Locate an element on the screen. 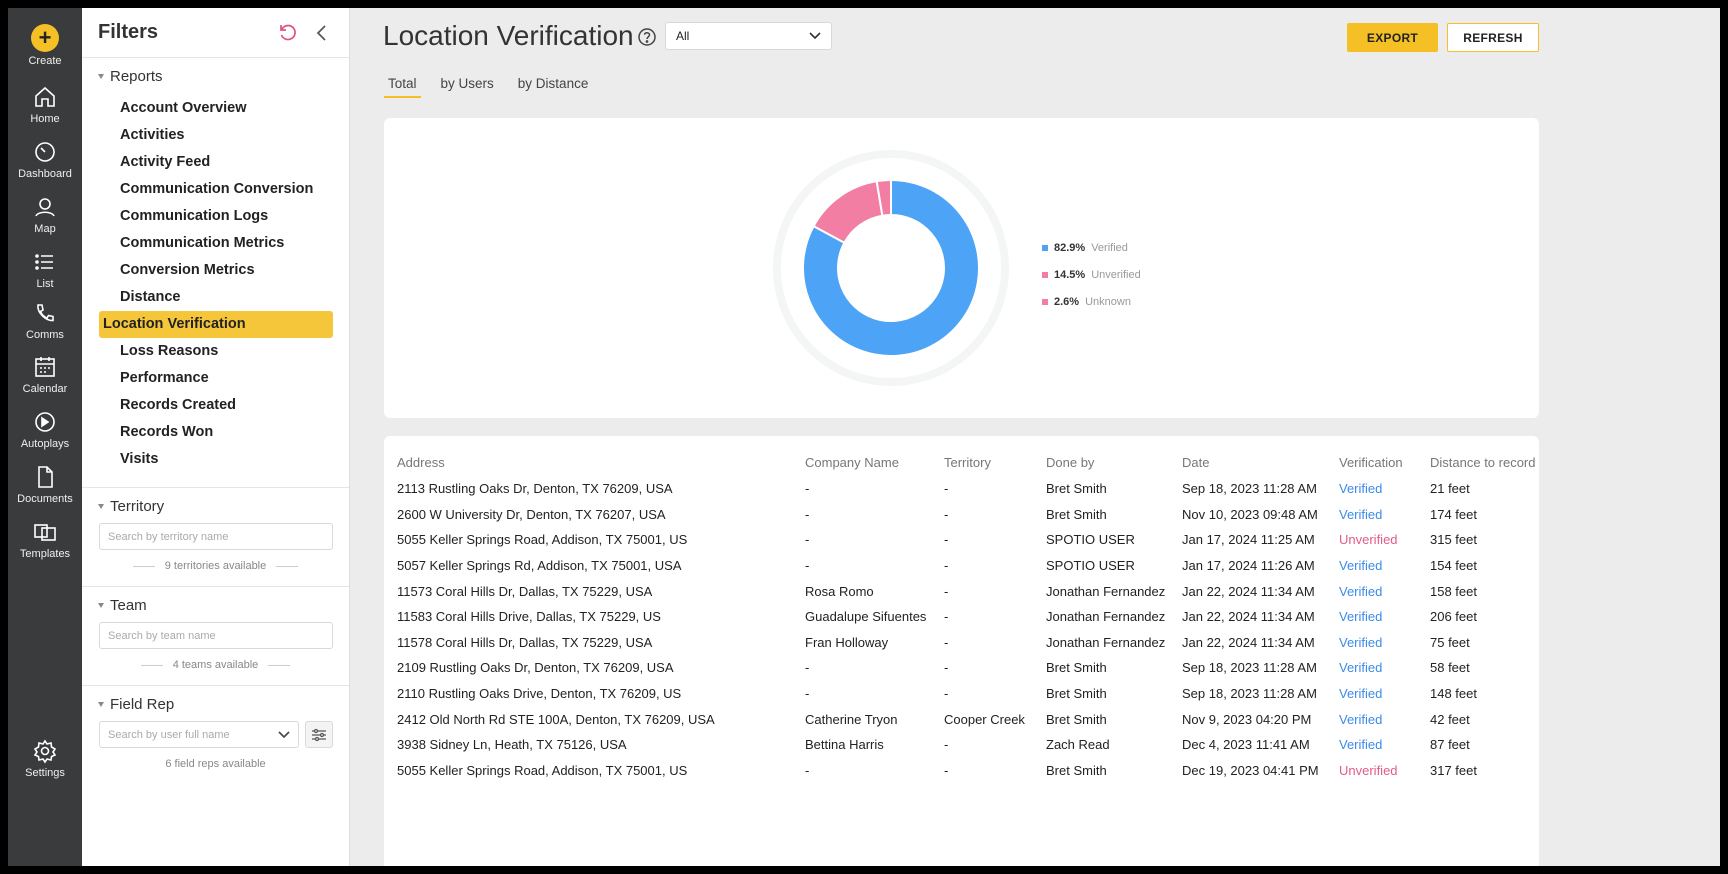 The height and width of the screenshot is (874, 1728). nav-documents: Documents is located at coordinates (45, 484).